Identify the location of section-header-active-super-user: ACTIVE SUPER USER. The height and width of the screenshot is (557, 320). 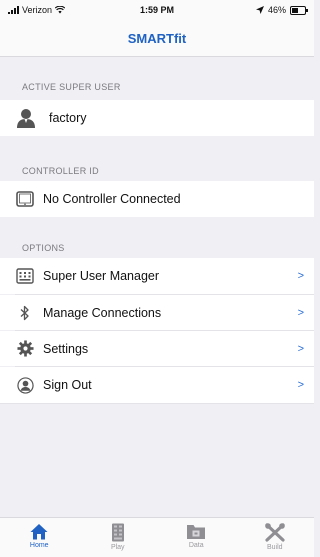
(71, 87).